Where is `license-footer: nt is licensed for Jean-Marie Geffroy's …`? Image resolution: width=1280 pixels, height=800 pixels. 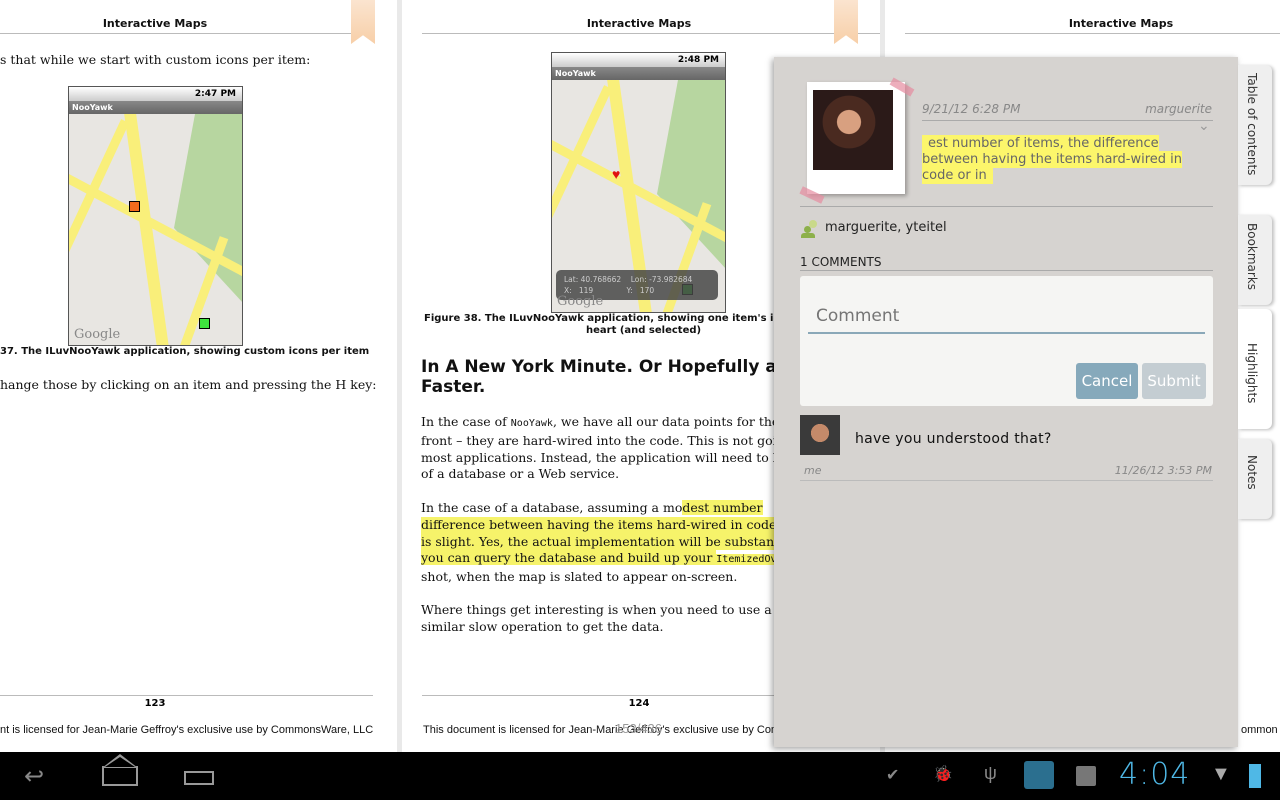 license-footer: nt is licensed for Jean-Marie Geffroy's … is located at coordinates (187, 730).